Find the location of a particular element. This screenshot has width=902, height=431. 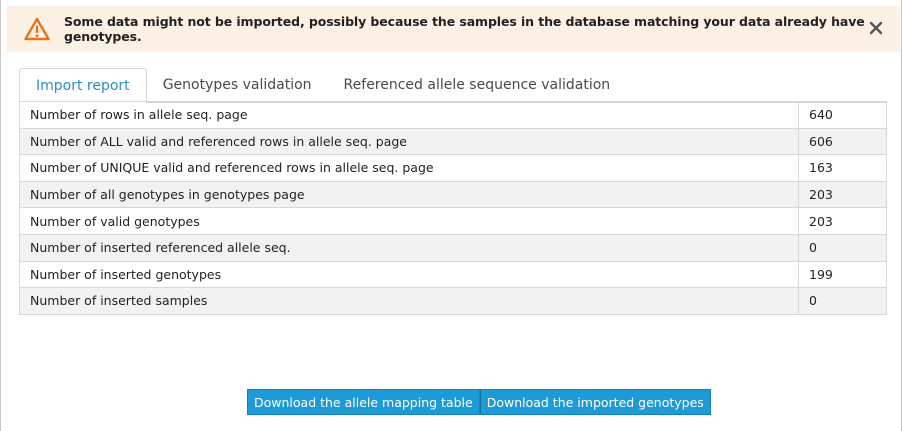

row-label: Number of rows in allele seq. page is located at coordinates (409, 115).